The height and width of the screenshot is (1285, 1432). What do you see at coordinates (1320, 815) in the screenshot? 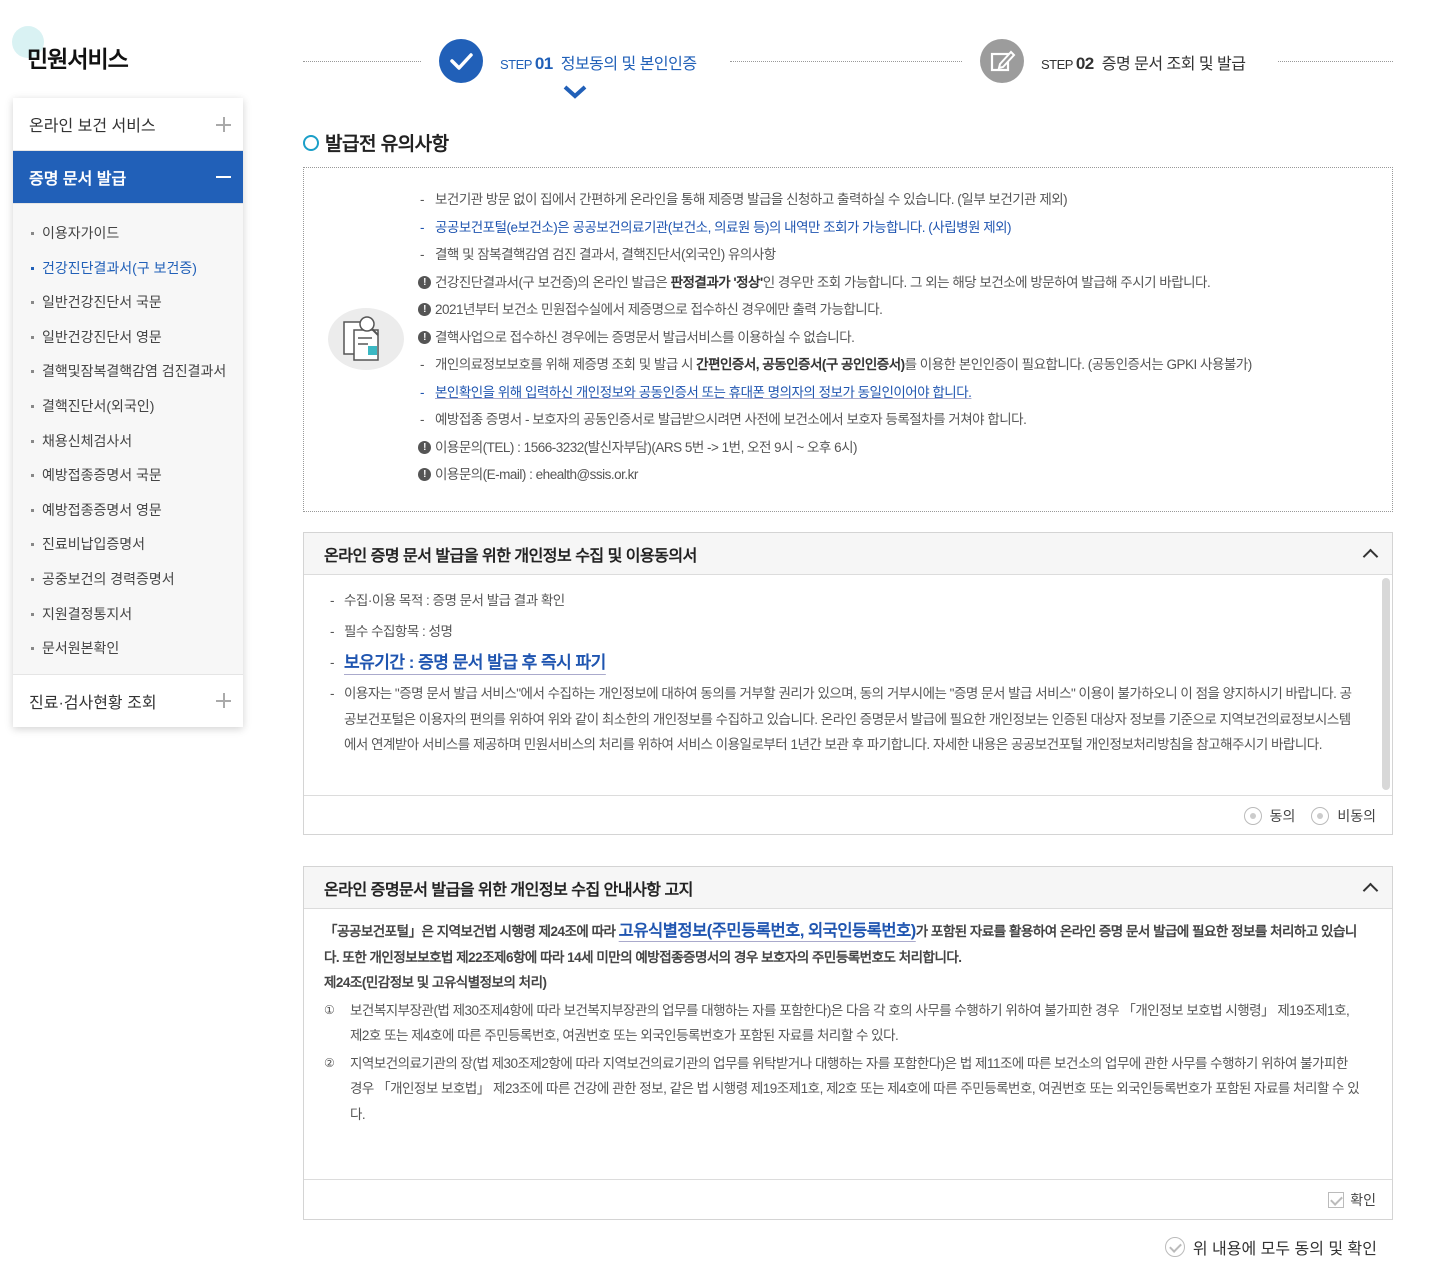
I see `radio-icon` at bounding box center [1320, 815].